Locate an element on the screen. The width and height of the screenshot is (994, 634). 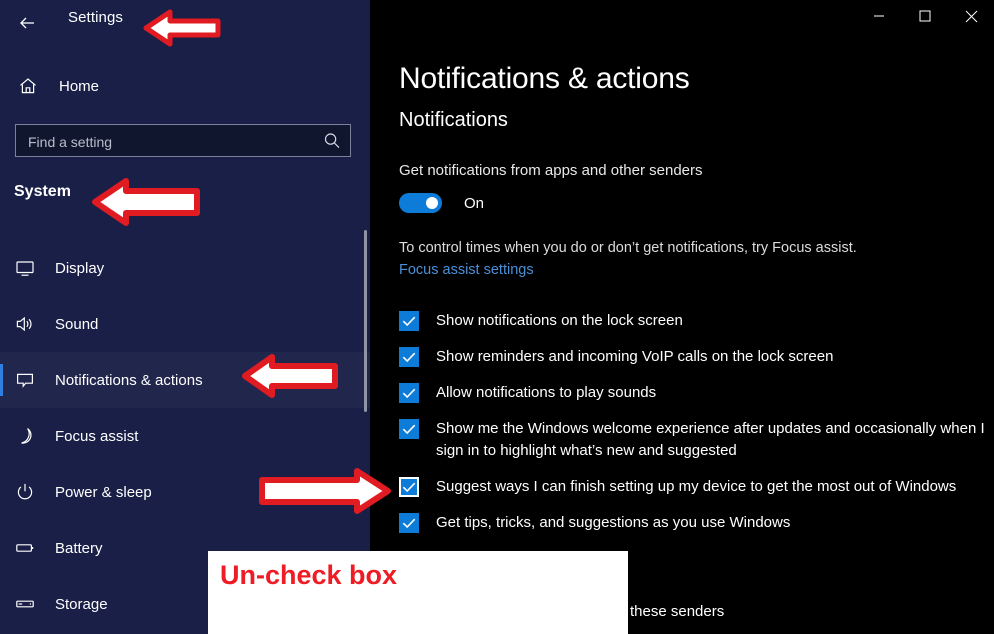
checkbox-tips-tricks is located at coordinates (409, 523).